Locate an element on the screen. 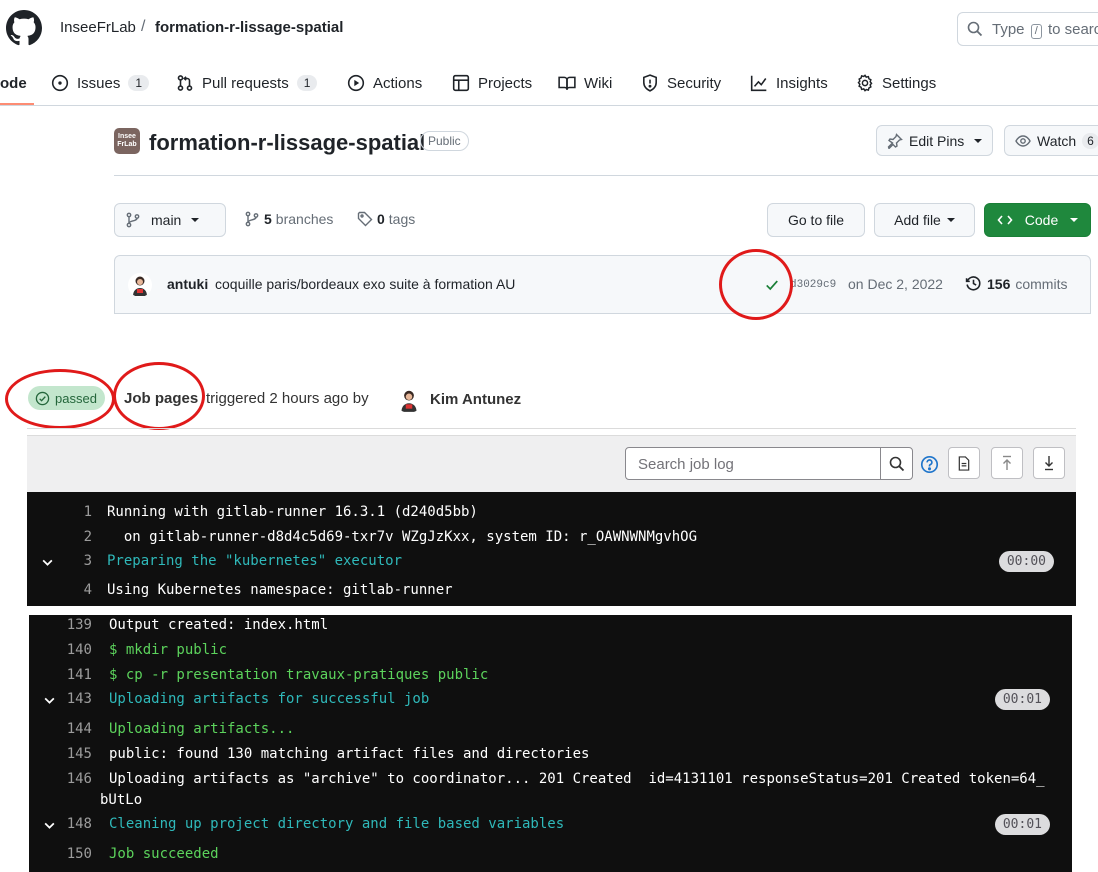 The width and height of the screenshot is (1098, 872). tags-link: 0 tags is located at coordinates (386, 219).